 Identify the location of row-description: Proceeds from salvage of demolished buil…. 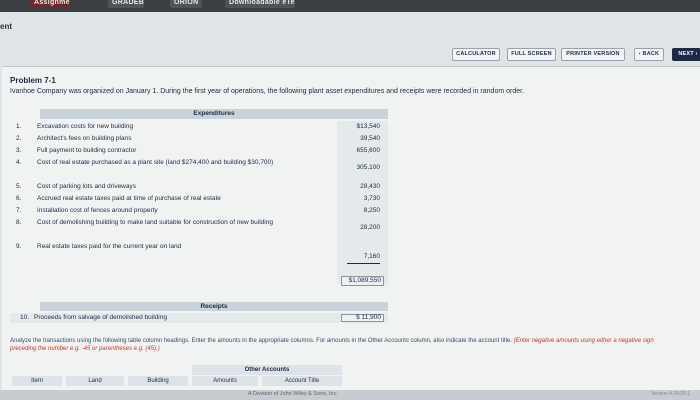
(100, 317).